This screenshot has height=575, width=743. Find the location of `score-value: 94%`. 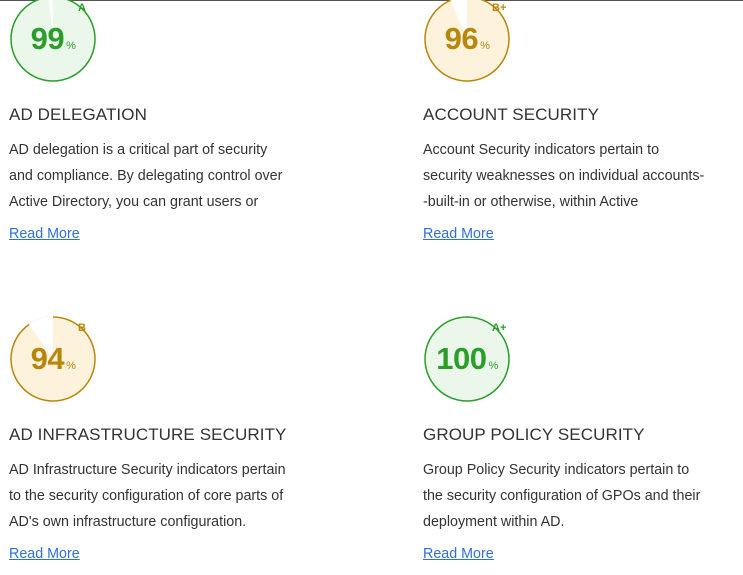

score-value: 94% is located at coordinates (53, 358).